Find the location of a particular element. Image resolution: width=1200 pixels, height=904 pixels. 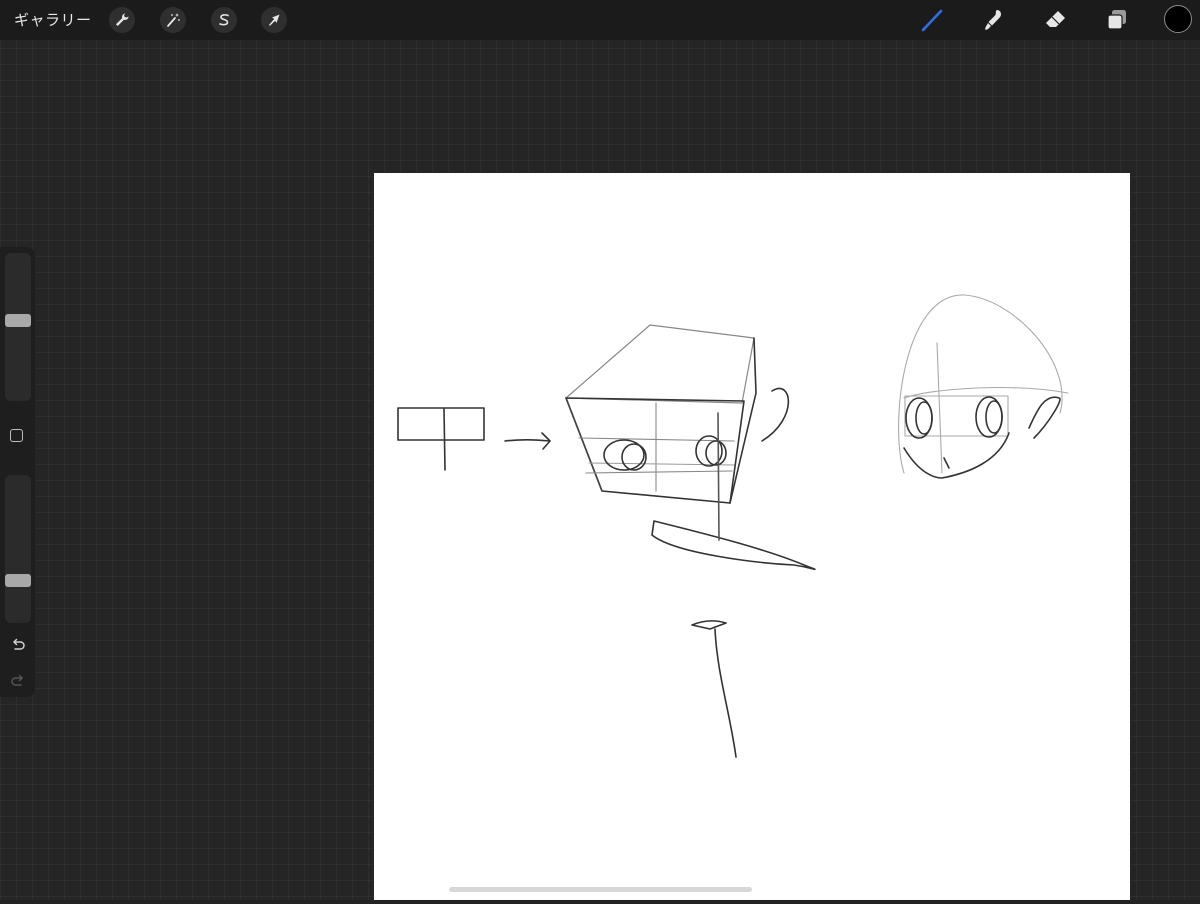

layers-button is located at coordinates (1117, 20).